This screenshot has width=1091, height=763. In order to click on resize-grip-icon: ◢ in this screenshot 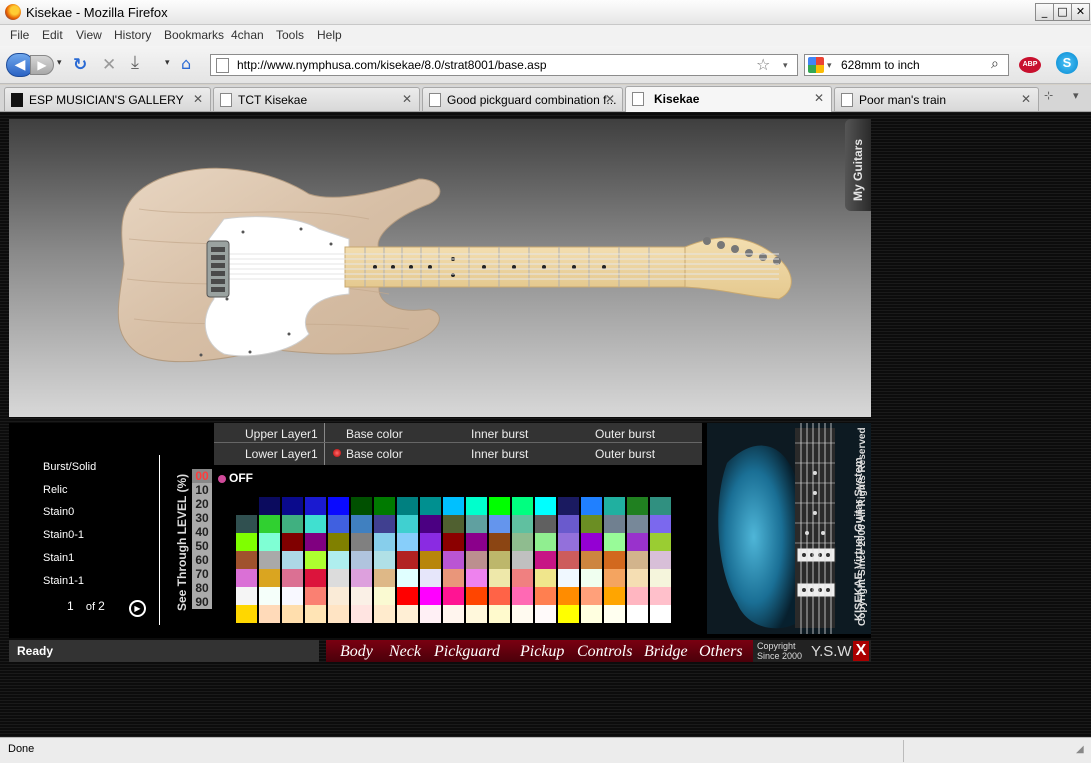, I will do `click(1080, 749)`.